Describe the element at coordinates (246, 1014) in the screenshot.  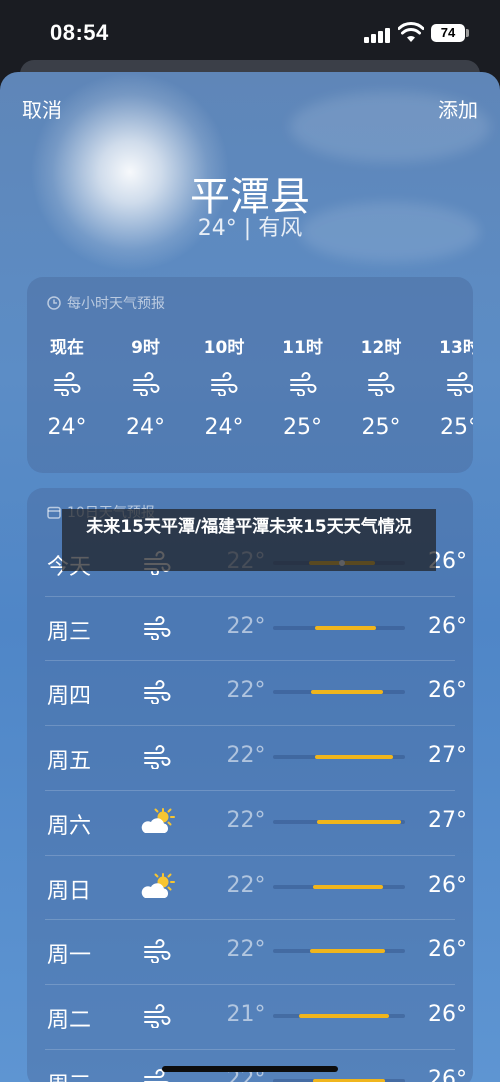
I see `day-low-temp: 21°` at that location.